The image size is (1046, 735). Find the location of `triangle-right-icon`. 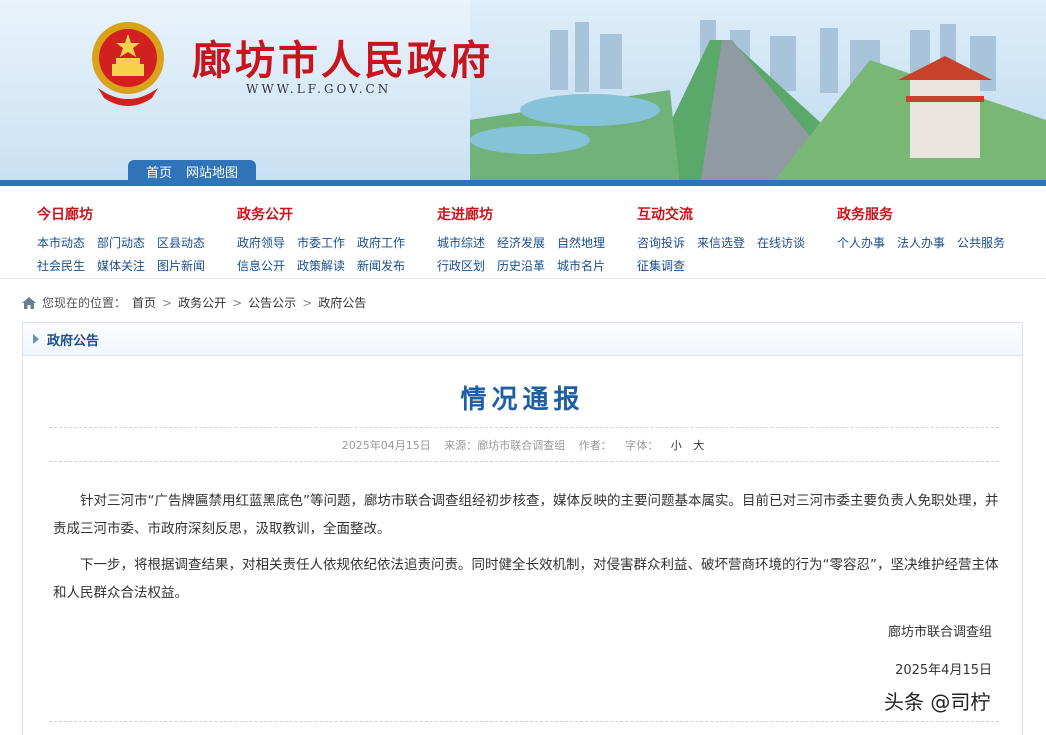

triangle-right-icon is located at coordinates (36, 339).